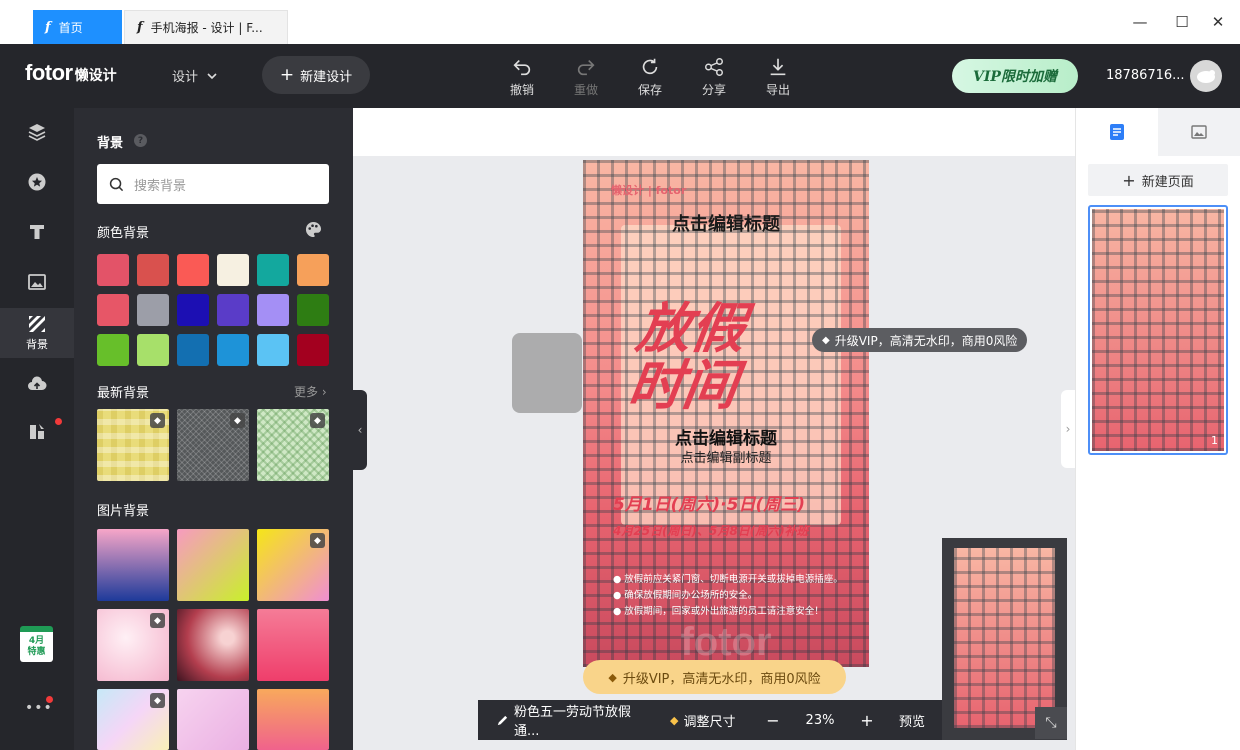 This screenshot has height=750, width=1240. Describe the element at coordinates (1015, 76) in the screenshot. I see `vip-promo-button: VIP限时加赠` at that location.